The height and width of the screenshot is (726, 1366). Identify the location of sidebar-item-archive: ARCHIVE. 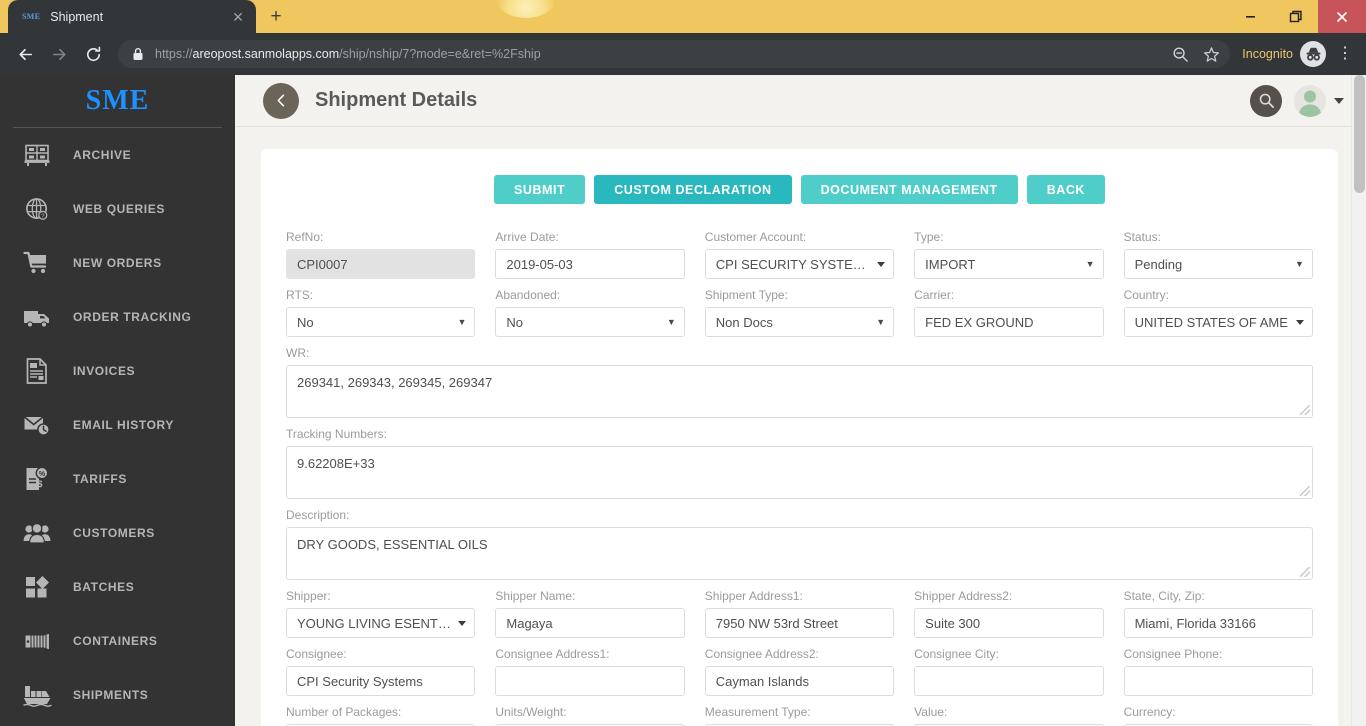
(117, 155).